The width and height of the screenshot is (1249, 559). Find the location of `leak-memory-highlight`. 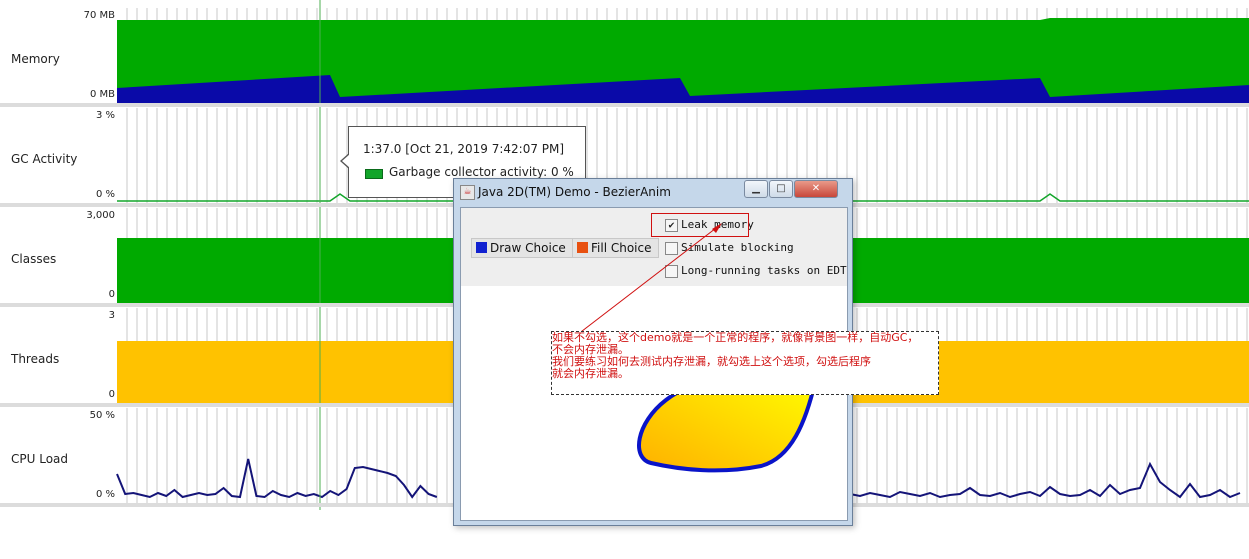

leak-memory-highlight is located at coordinates (700, 225).